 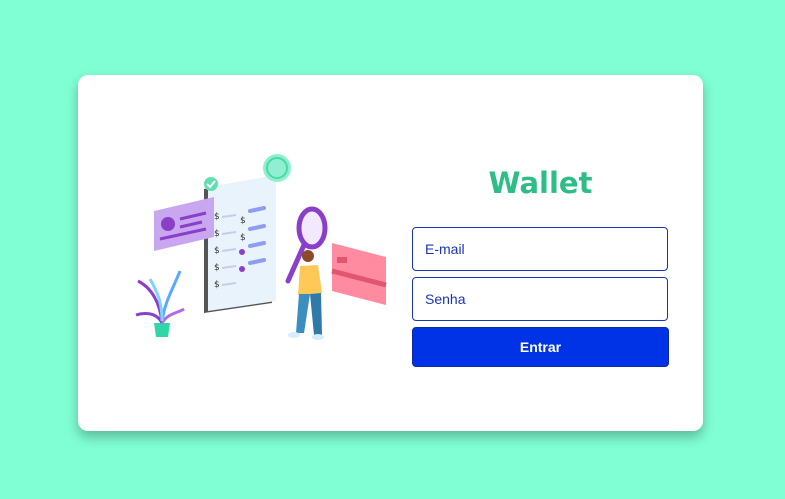 I want to click on finance-illustration-icon: $ $ $ $ $ $ $, so click(x=261, y=247).